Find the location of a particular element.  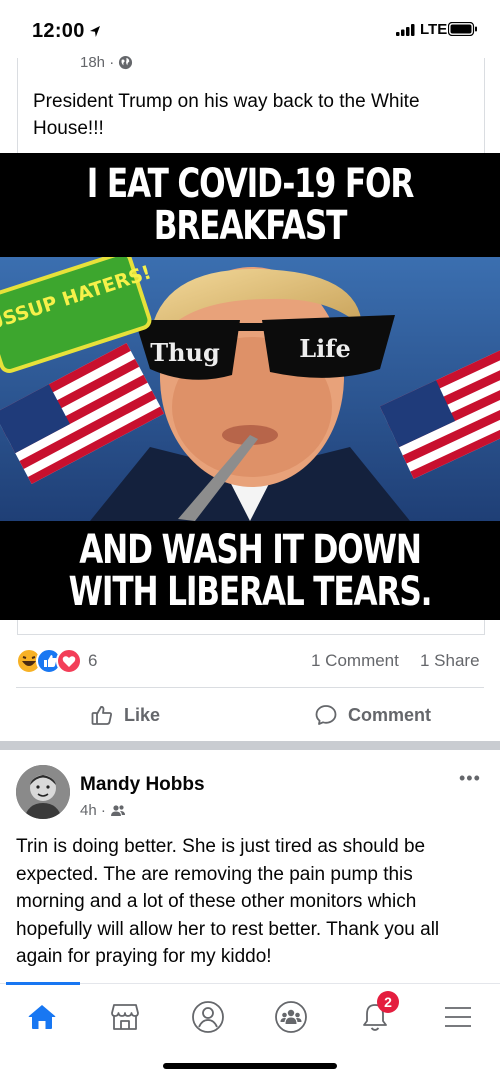

nav-marketplace is located at coordinates (125, 1017).